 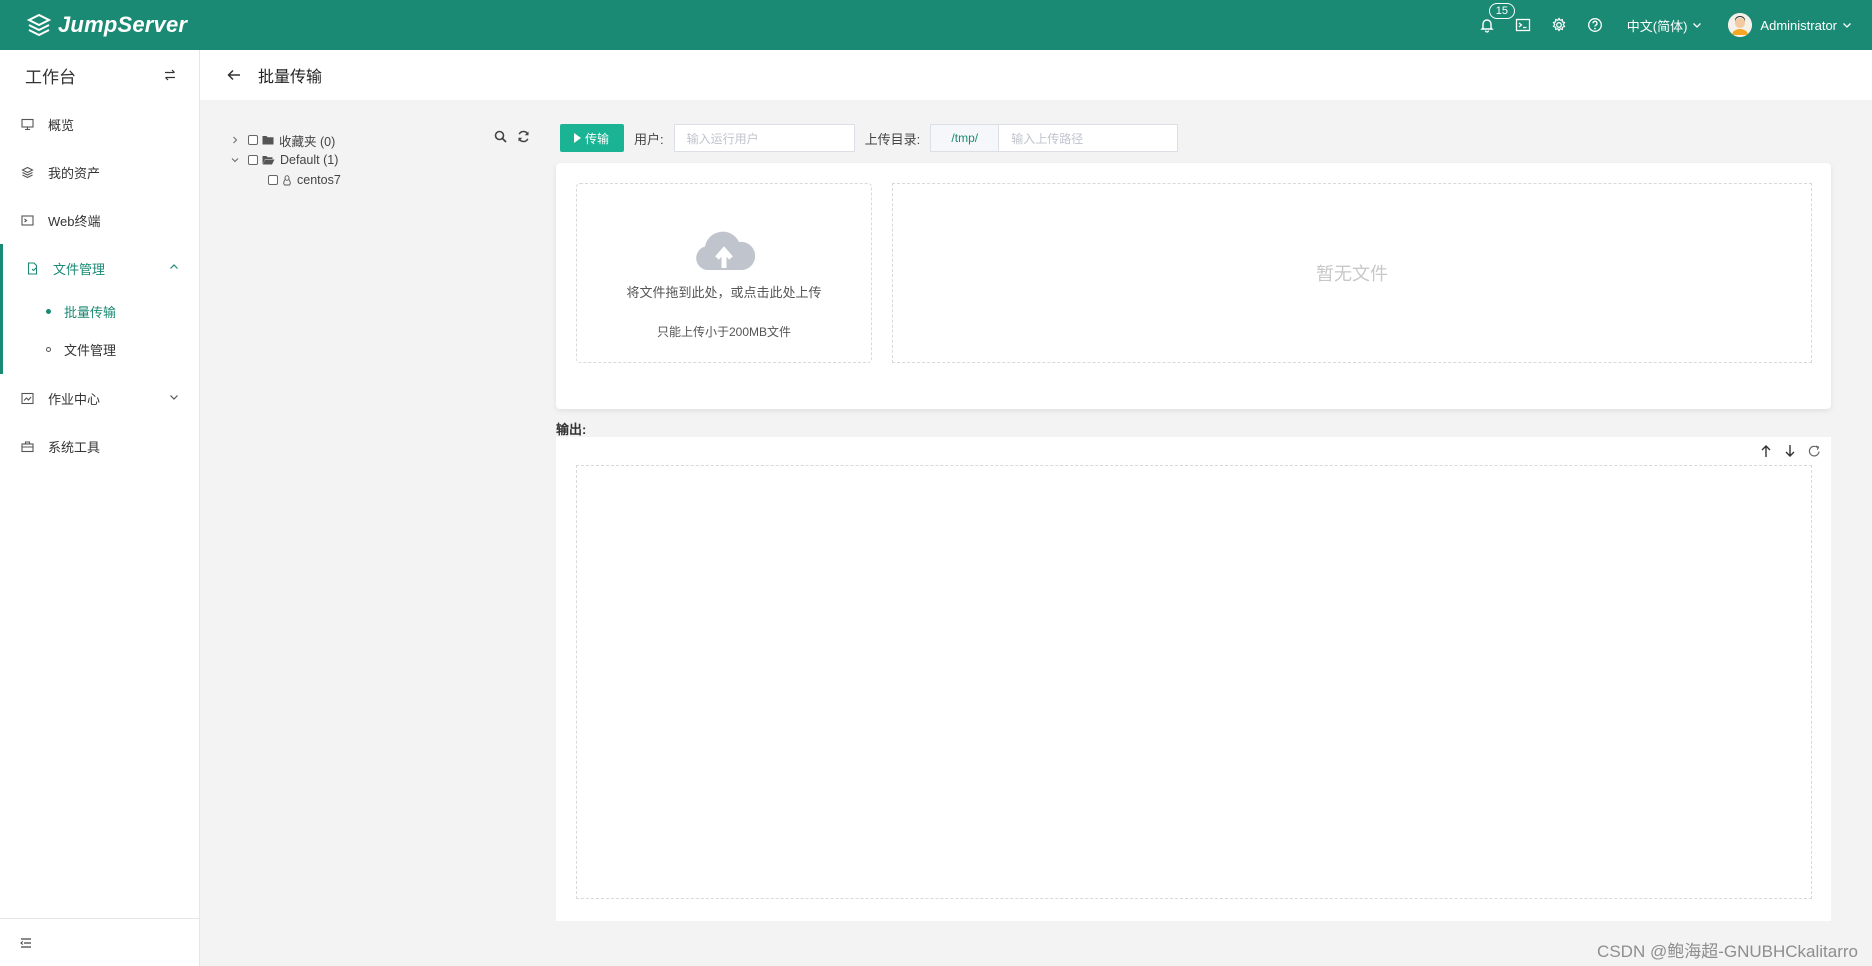 I want to click on scroll-top-button, so click(x=1766, y=451).